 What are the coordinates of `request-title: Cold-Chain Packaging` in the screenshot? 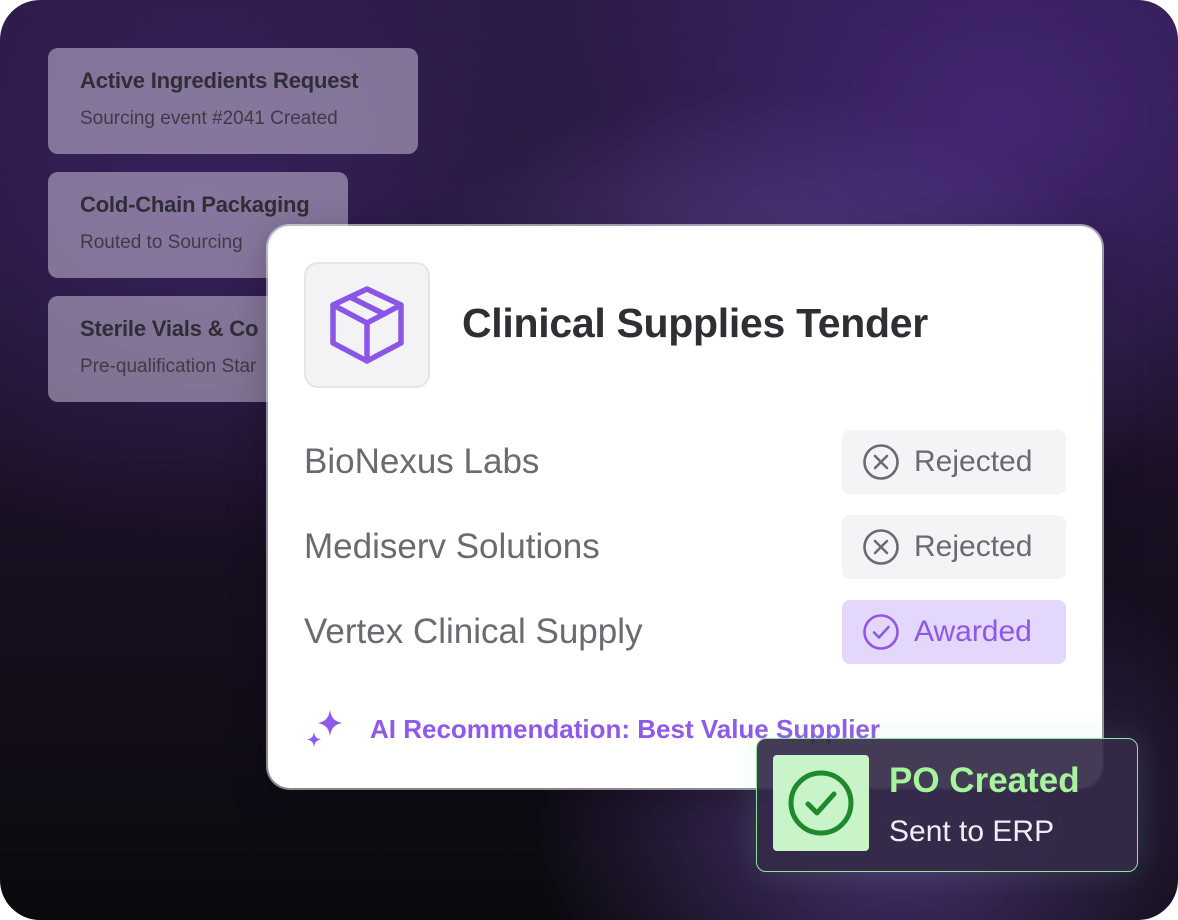 It's located at (195, 204).